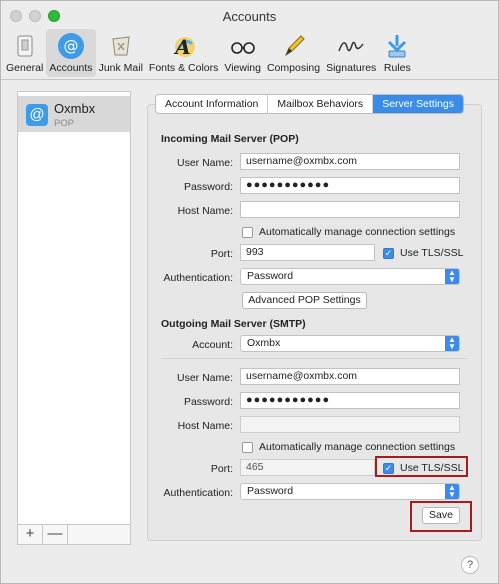 The image size is (499, 584). Describe the element at coordinates (64, 123) in the screenshot. I see `account-type: POP` at that location.